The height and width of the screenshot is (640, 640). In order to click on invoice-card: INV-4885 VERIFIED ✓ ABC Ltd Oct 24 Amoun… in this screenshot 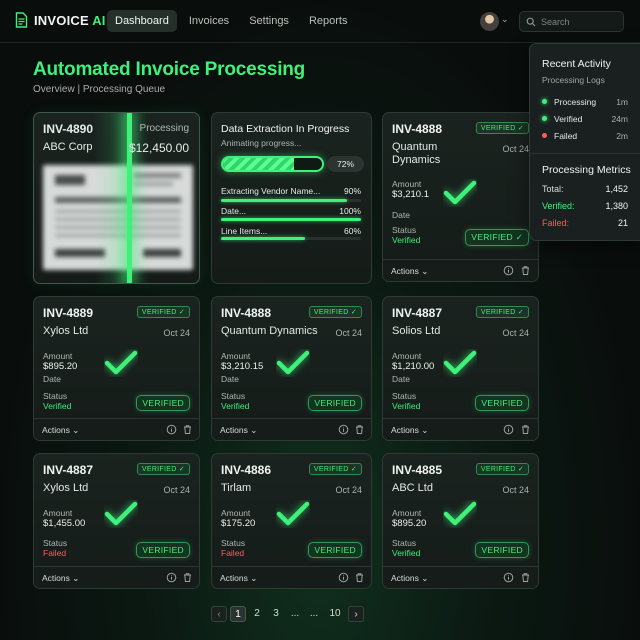, I will do `click(460, 521)`.